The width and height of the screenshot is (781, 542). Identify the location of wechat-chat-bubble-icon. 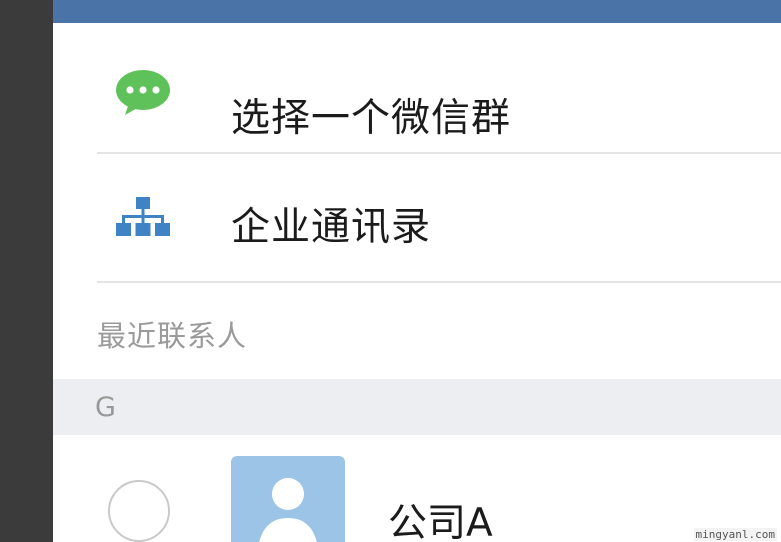
(143, 93).